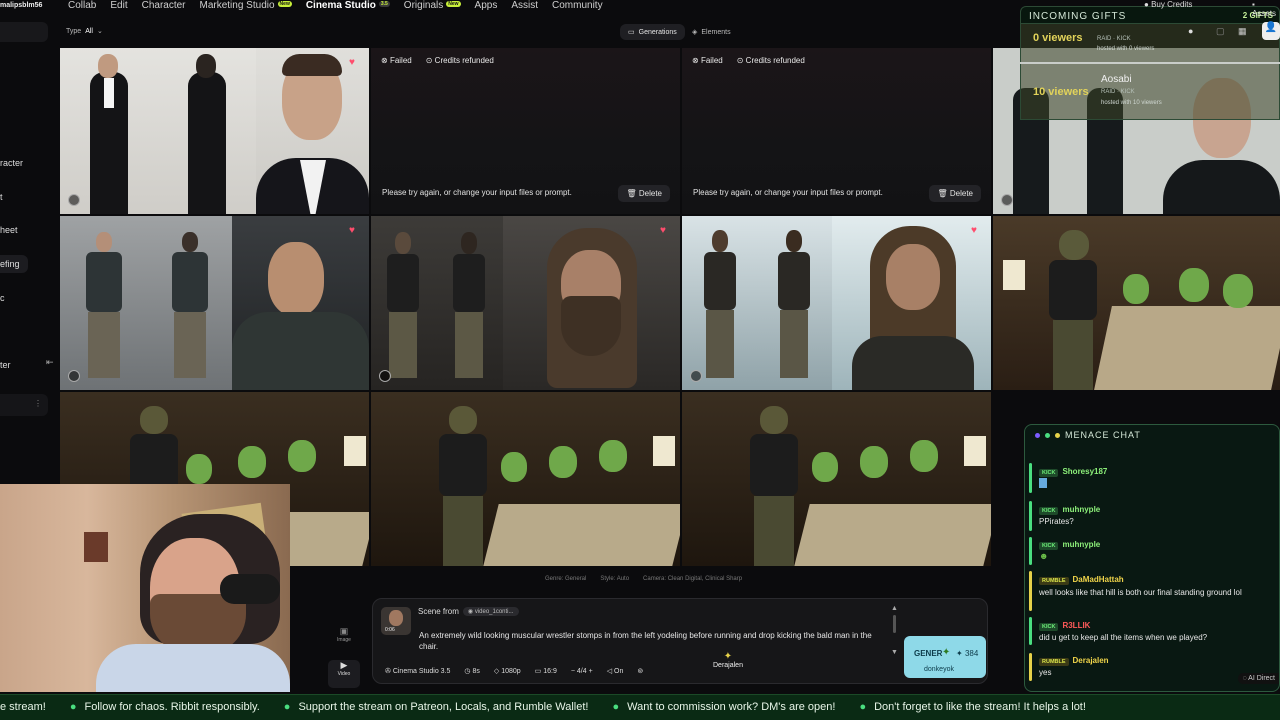 Image resolution: width=1280 pixels, height=720 pixels. I want to click on model-selector: ✇ Cinema Studio 3.5, so click(417, 671).